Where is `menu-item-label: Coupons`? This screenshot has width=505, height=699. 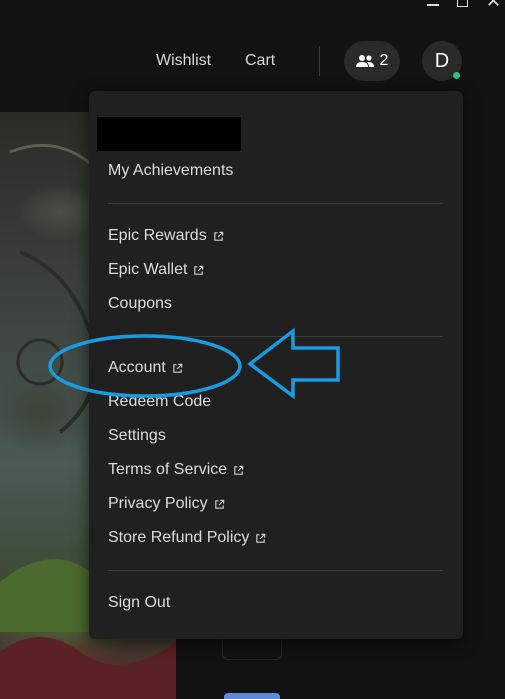 menu-item-label: Coupons is located at coordinates (140, 303).